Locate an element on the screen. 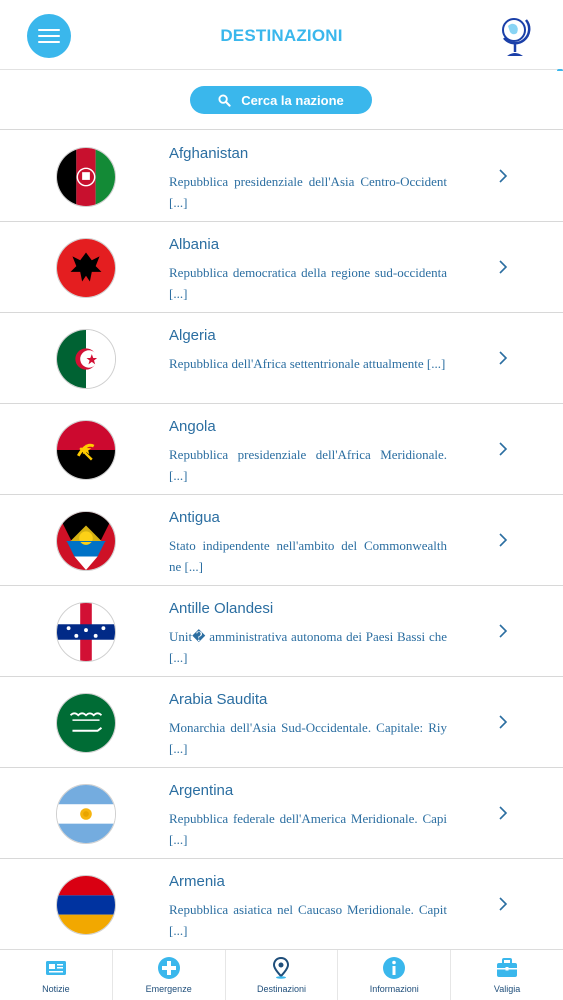 This screenshot has height=1000, width=563. armenia-flag-icon is located at coordinates (86, 905).